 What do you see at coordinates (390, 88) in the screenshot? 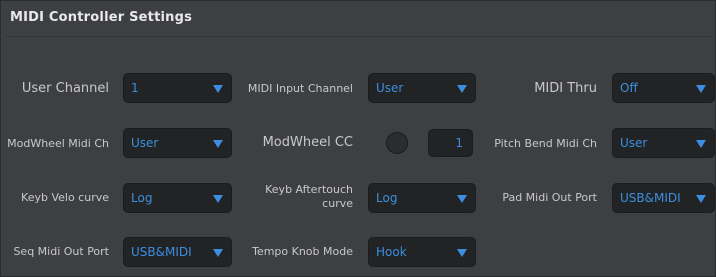
I see `midi-input-channel-value: User` at bounding box center [390, 88].